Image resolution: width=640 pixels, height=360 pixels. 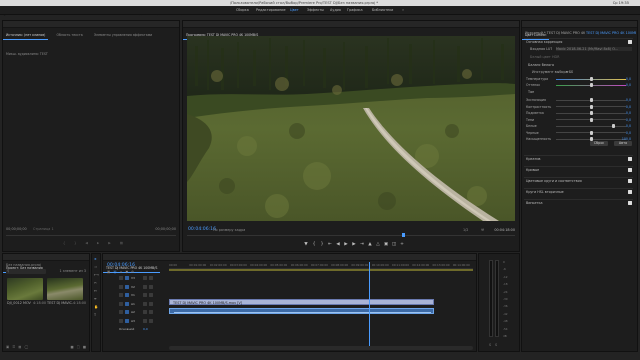 What do you see at coordinates (229, 230) in the screenshot?
I see `program-fit-select: По размеру кадра` at bounding box center [229, 230].